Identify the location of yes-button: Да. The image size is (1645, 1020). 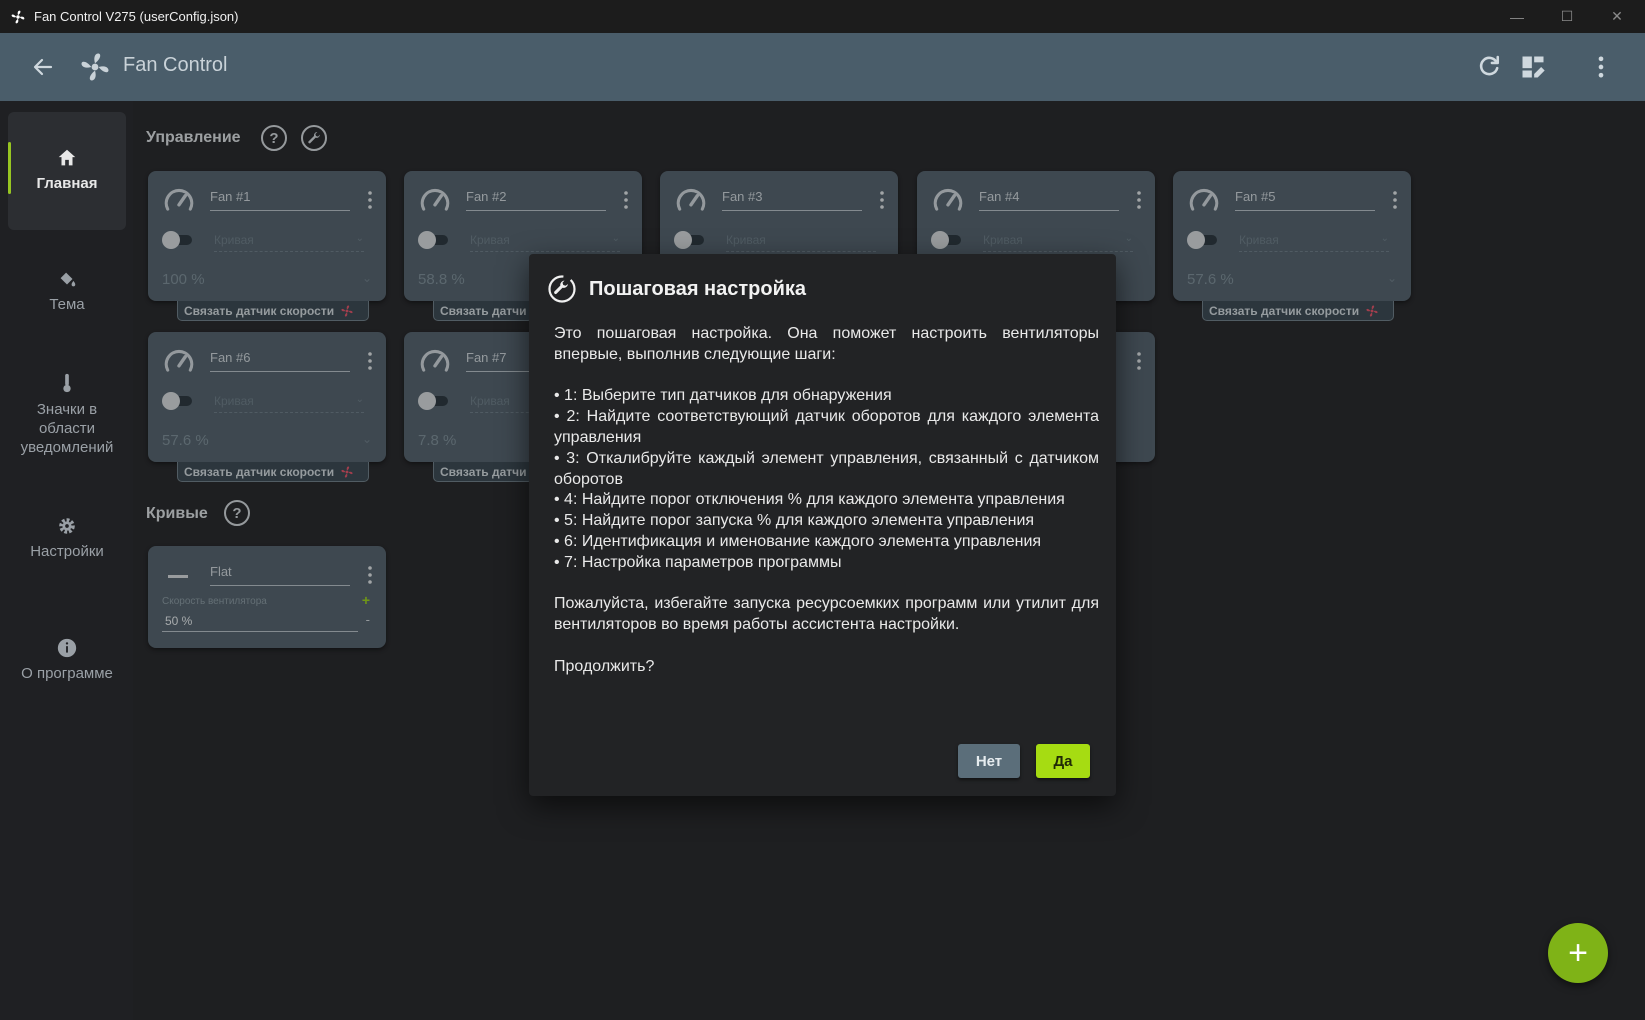
(1063, 761).